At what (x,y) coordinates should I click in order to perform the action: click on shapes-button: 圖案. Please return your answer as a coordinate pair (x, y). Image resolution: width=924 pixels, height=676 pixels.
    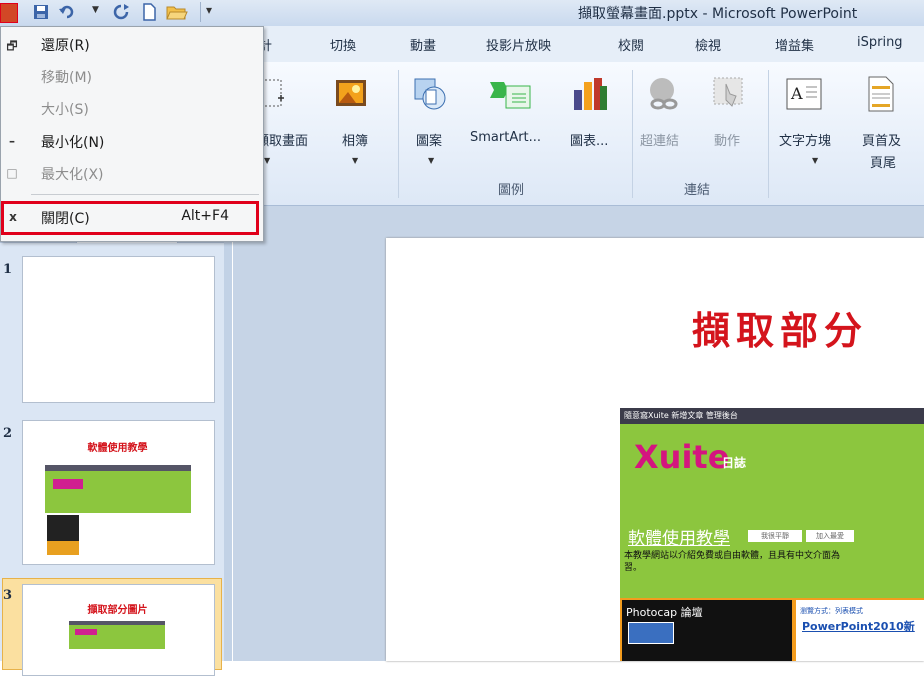
    Looking at the image, I should click on (429, 139).